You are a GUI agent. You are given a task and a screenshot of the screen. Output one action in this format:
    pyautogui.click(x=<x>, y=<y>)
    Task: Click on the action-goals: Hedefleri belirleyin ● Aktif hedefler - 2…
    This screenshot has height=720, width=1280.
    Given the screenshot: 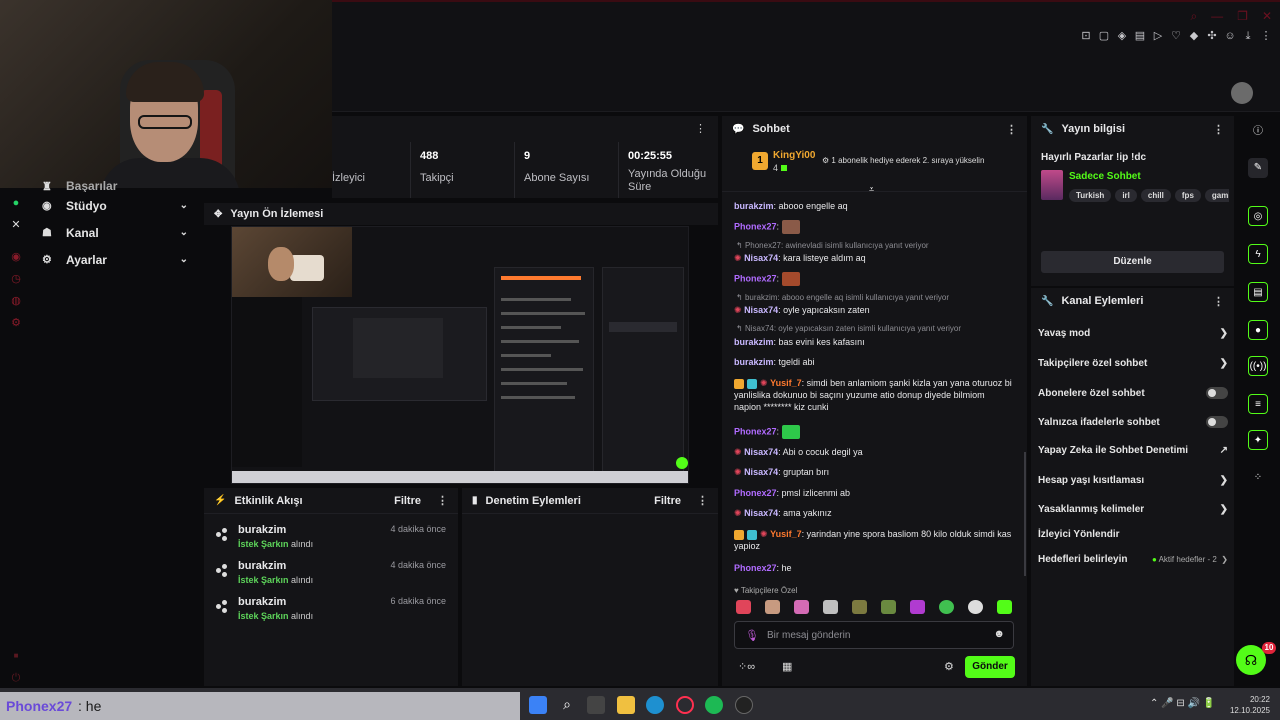 What is the action you would take?
    pyautogui.click(x=1133, y=559)
    